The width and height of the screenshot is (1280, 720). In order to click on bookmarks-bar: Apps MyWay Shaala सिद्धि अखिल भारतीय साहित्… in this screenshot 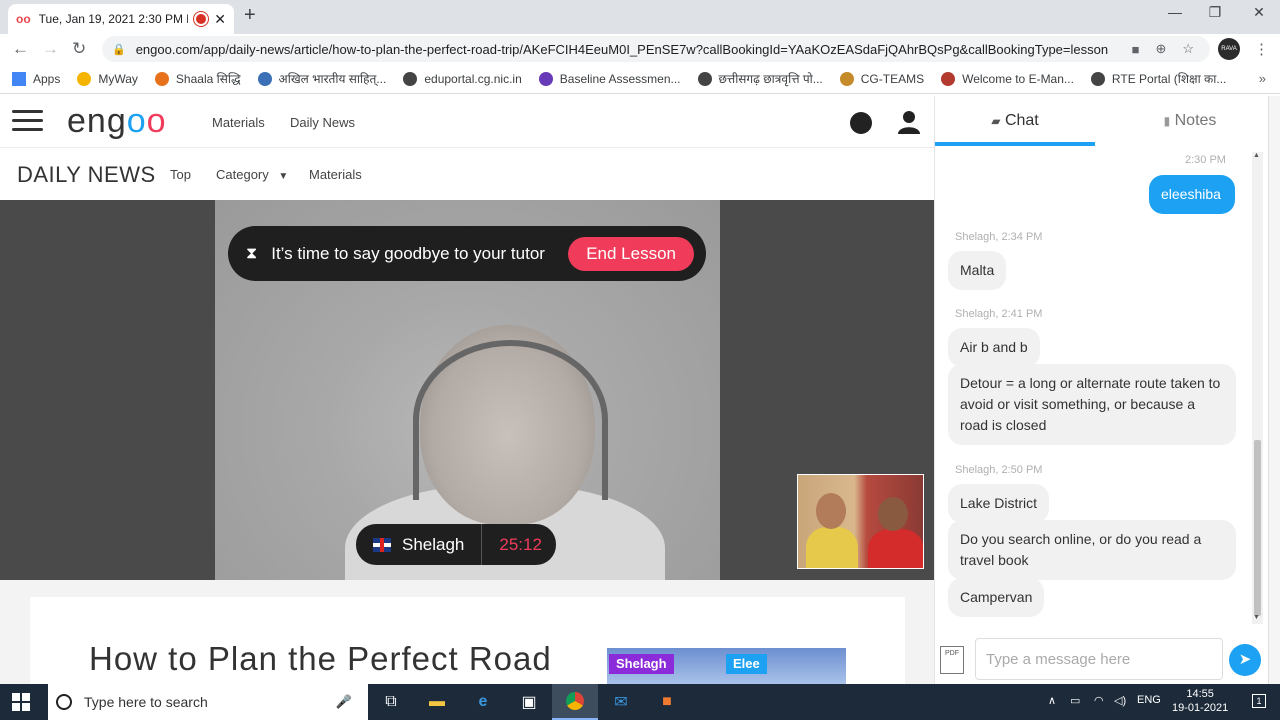, I will do `click(640, 79)`.